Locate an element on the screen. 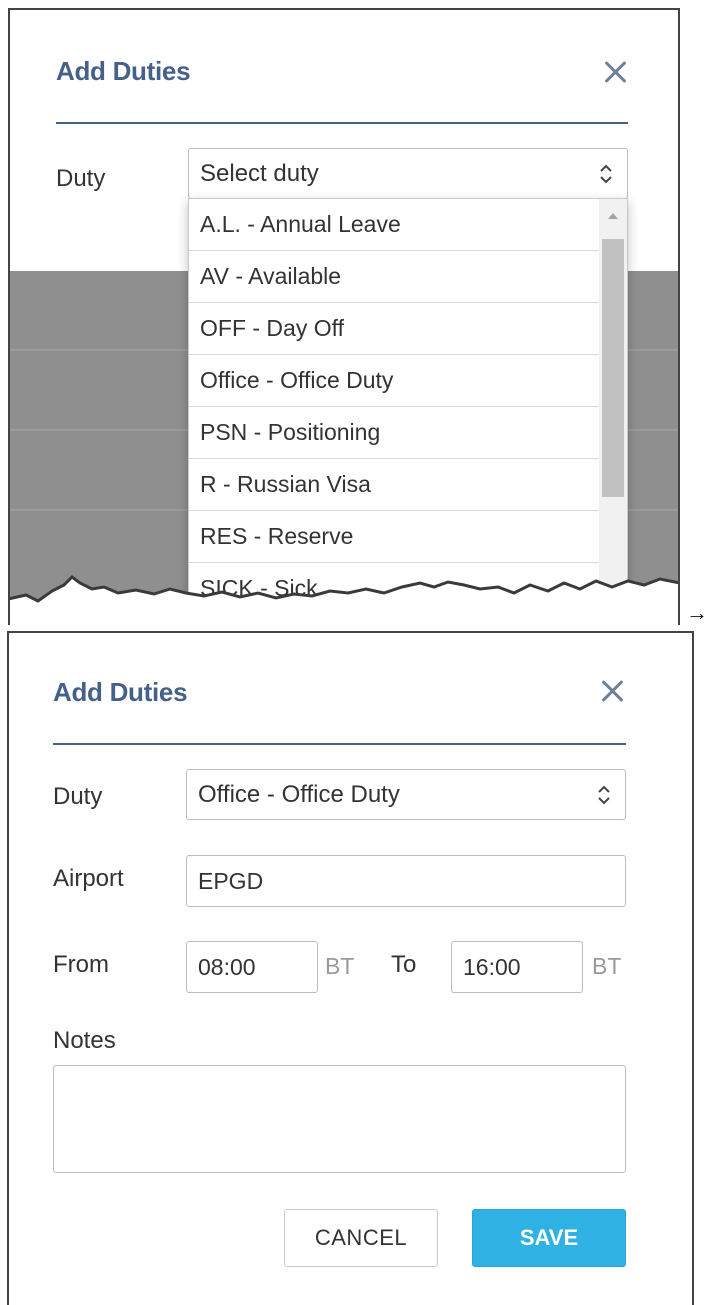 The image size is (708, 1305). duty-select-value: Office - Office Duty is located at coordinates (299, 794).